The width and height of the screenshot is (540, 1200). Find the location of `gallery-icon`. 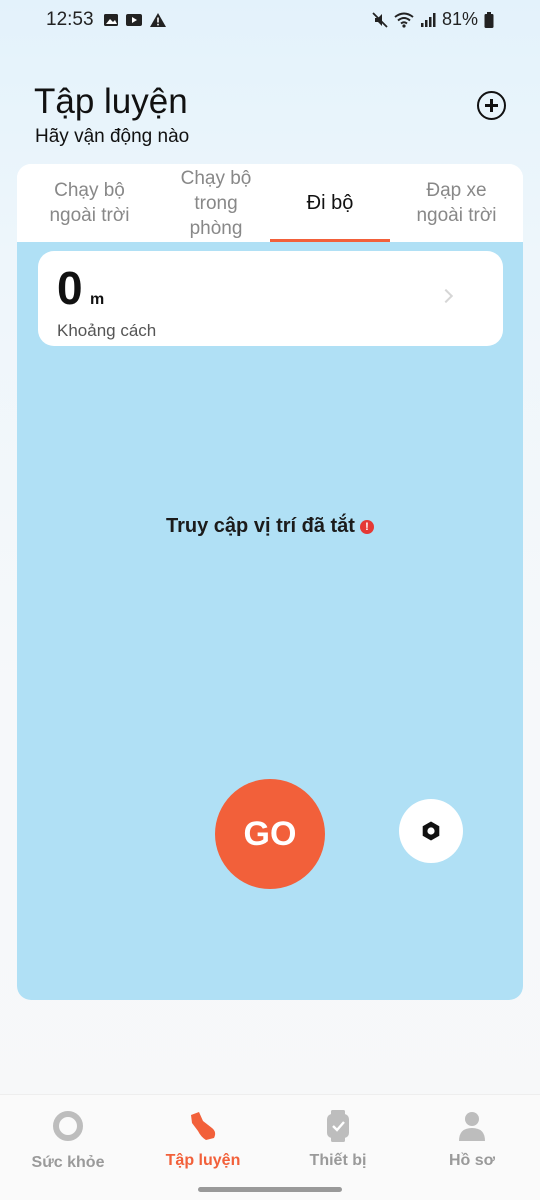

gallery-icon is located at coordinates (111, 20).